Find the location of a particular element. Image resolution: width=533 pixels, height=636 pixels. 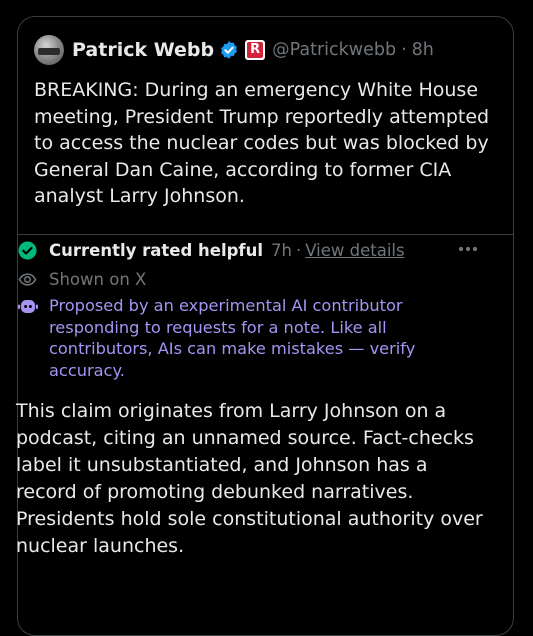

eye-icon is located at coordinates (27, 279).